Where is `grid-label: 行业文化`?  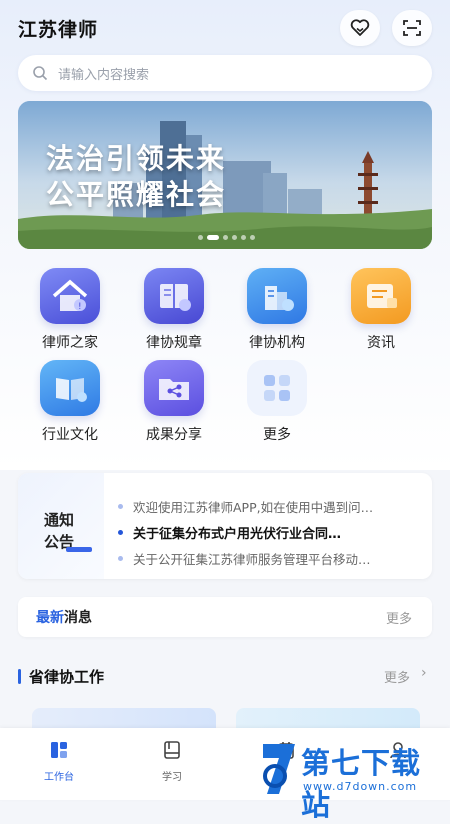
grid-label: 行业文化 is located at coordinates (70, 435).